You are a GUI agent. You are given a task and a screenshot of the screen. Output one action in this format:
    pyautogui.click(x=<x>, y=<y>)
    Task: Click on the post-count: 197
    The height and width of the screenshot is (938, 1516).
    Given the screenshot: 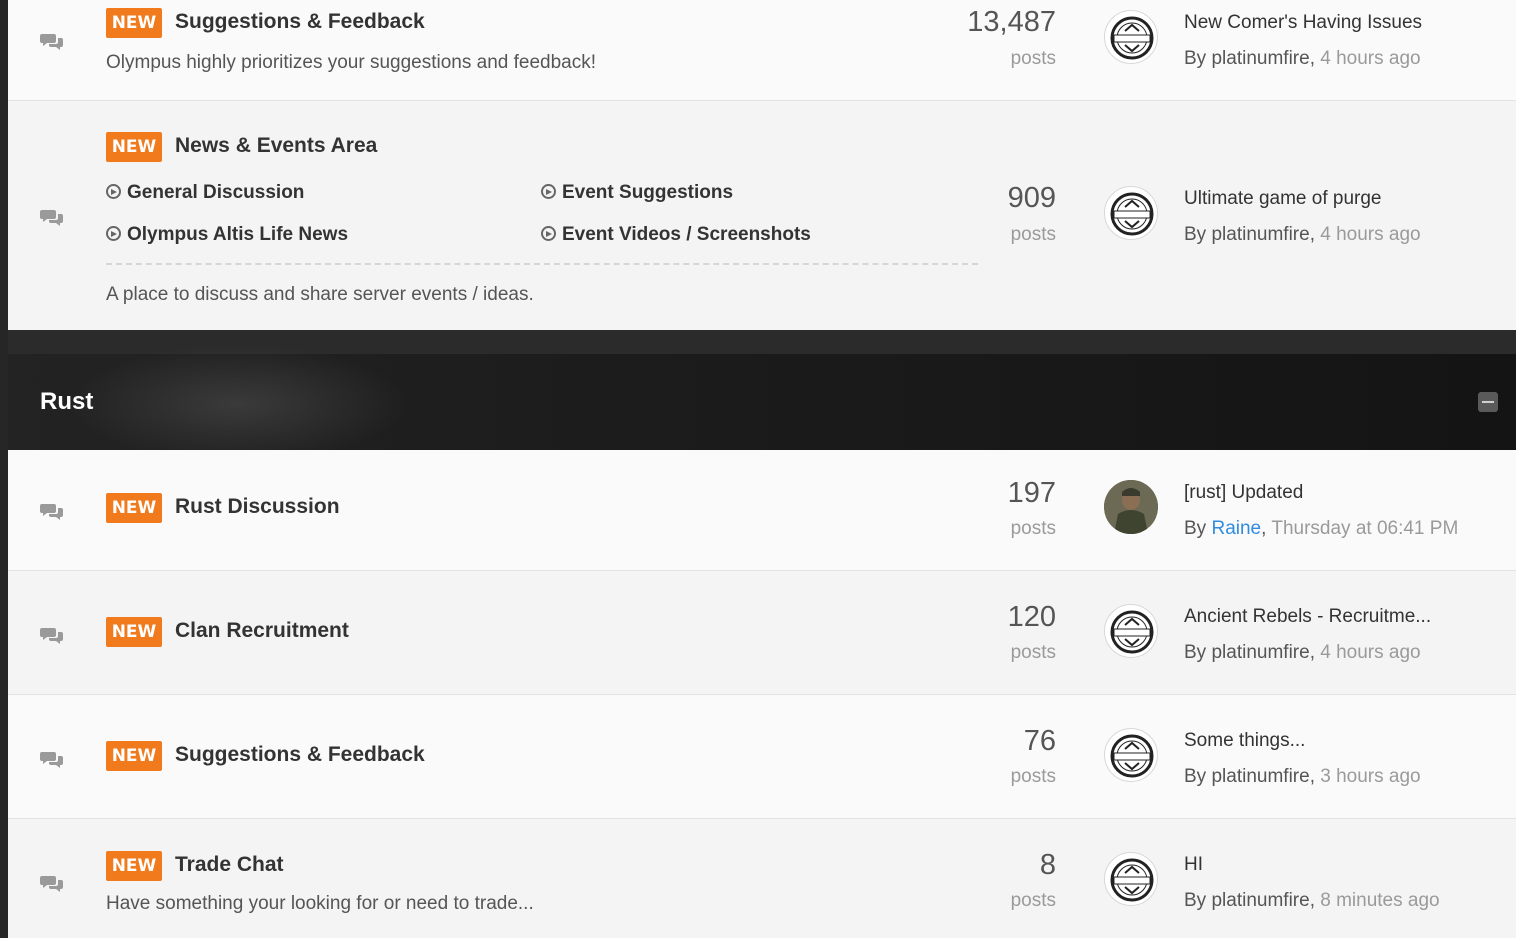 What is the action you would take?
    pyautogui.click(x=1031, y=493)
    